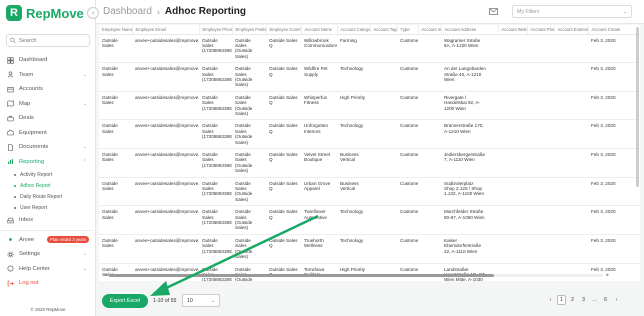  I want to click on table-cell: Terrafowa Builders, so click(319, 272).